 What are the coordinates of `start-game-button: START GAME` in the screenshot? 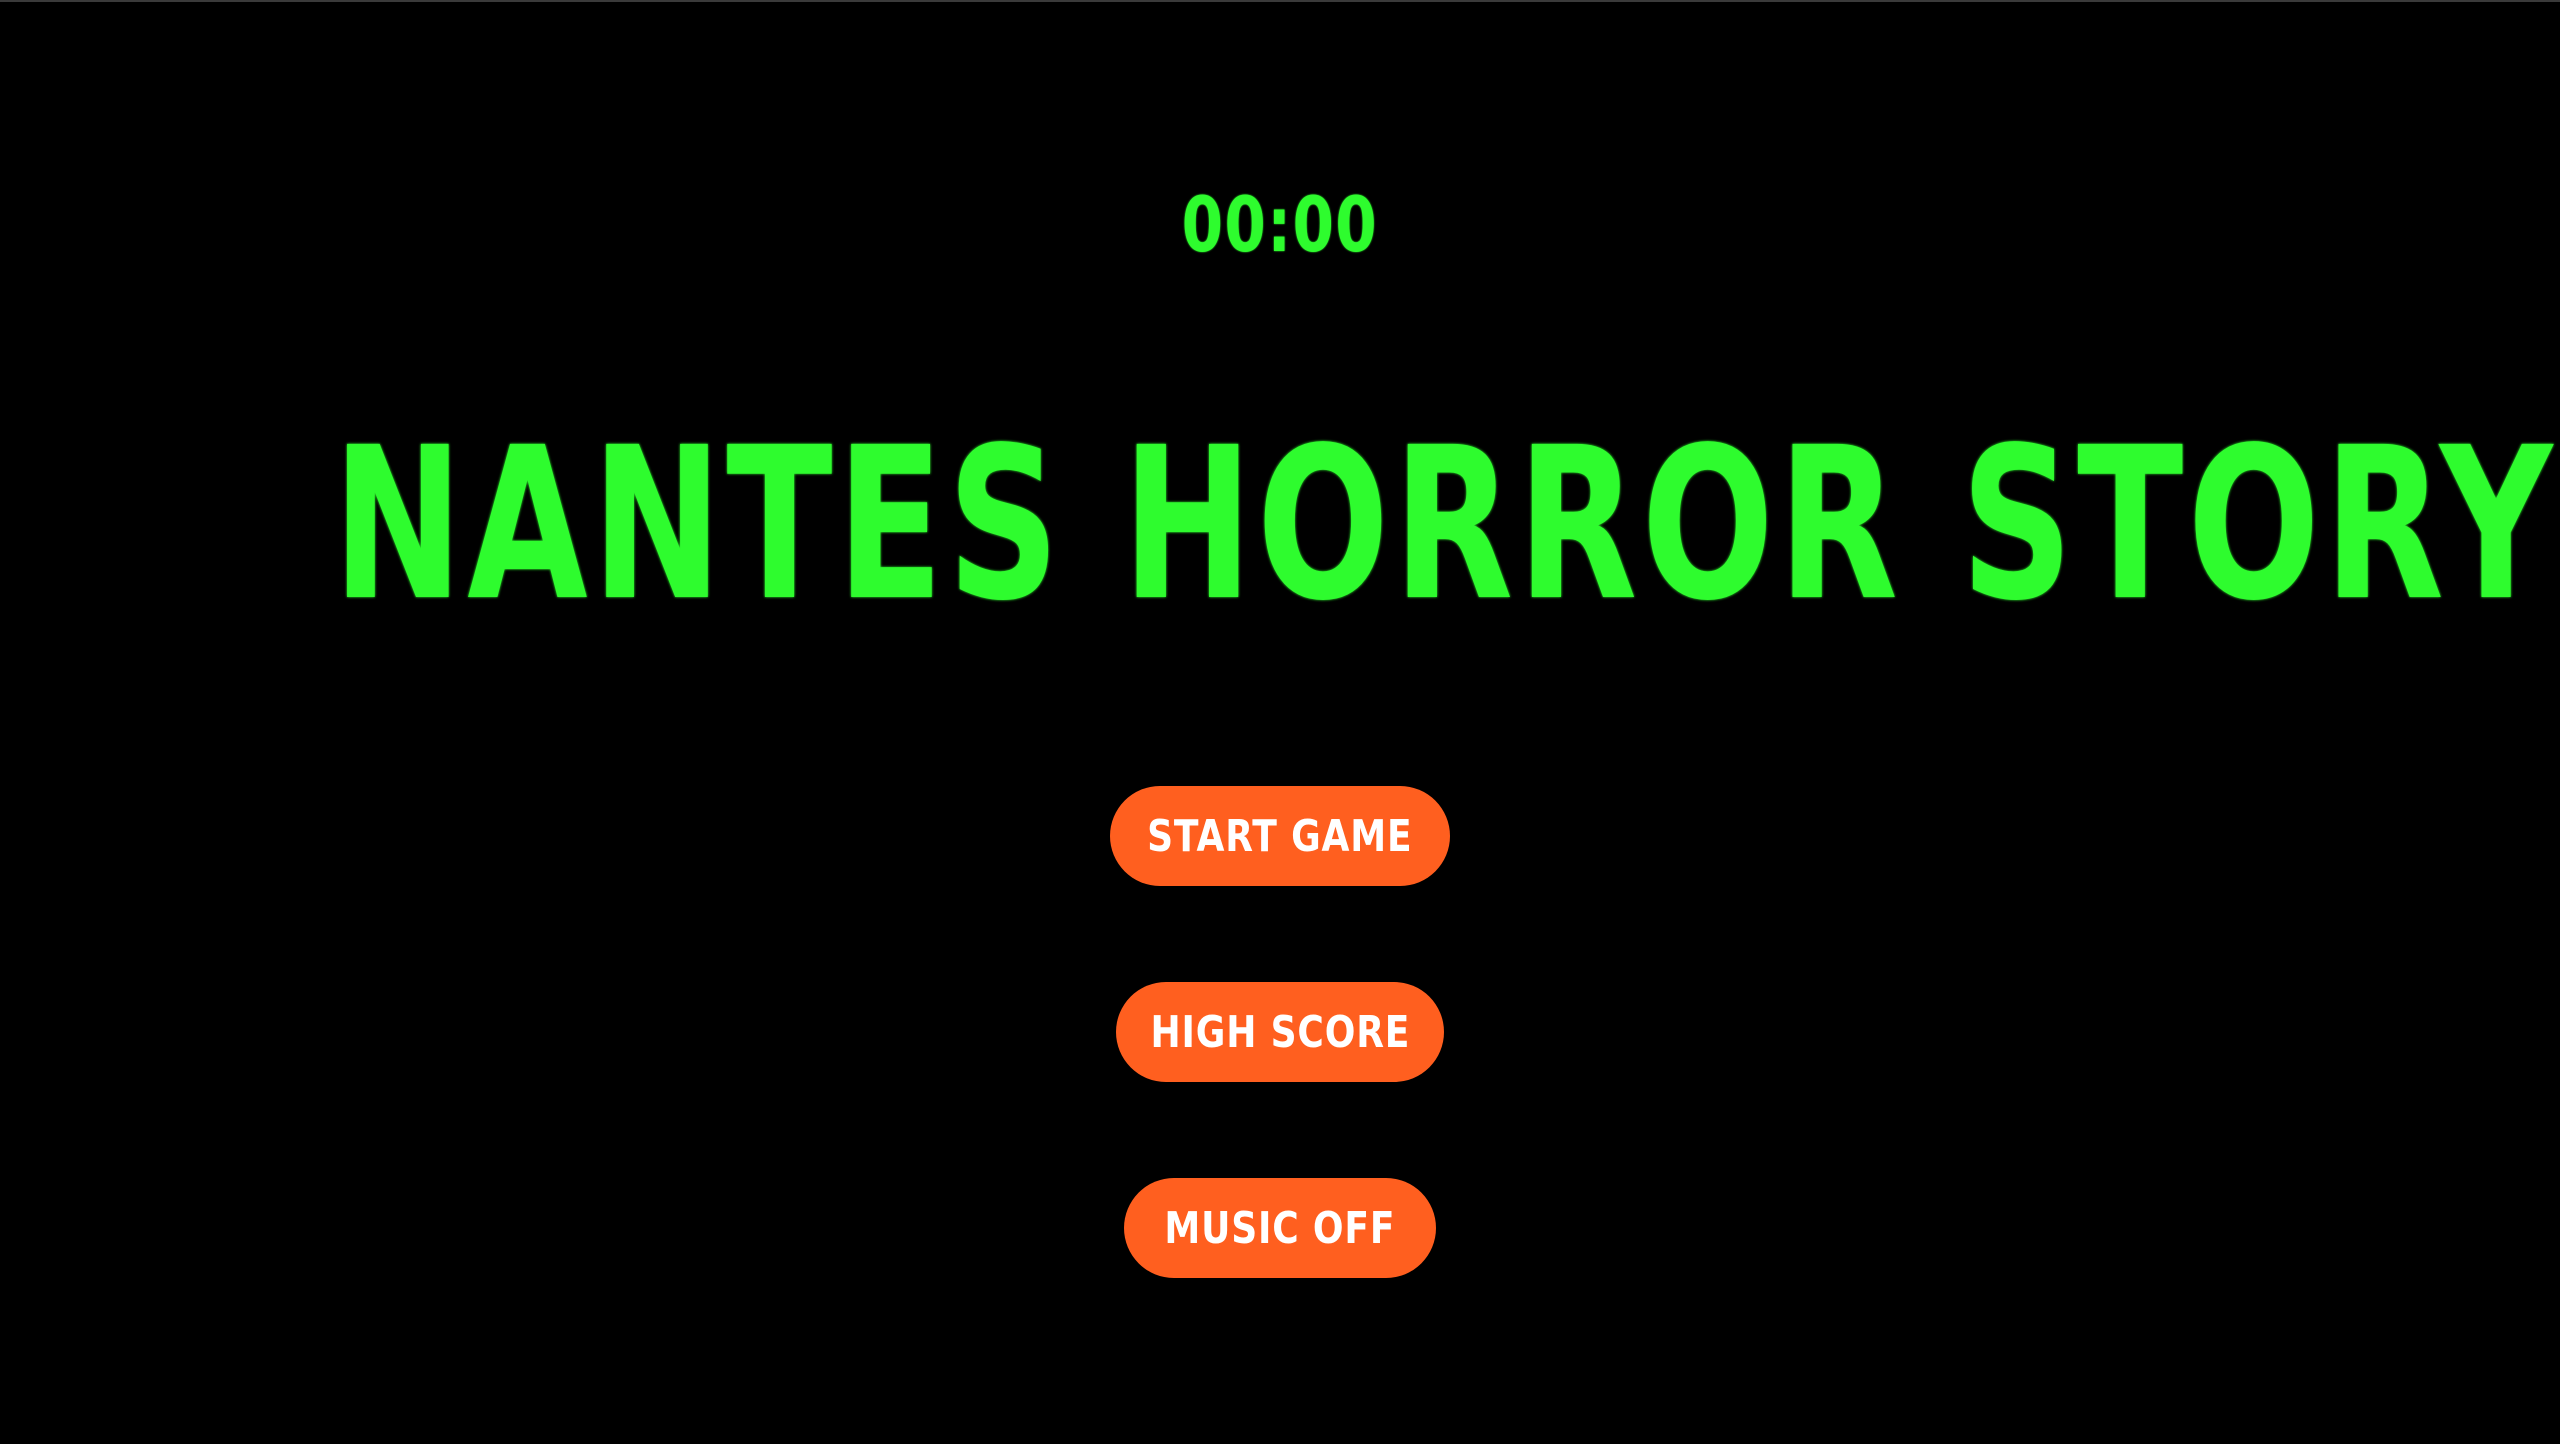 It's located at (1280, 836).